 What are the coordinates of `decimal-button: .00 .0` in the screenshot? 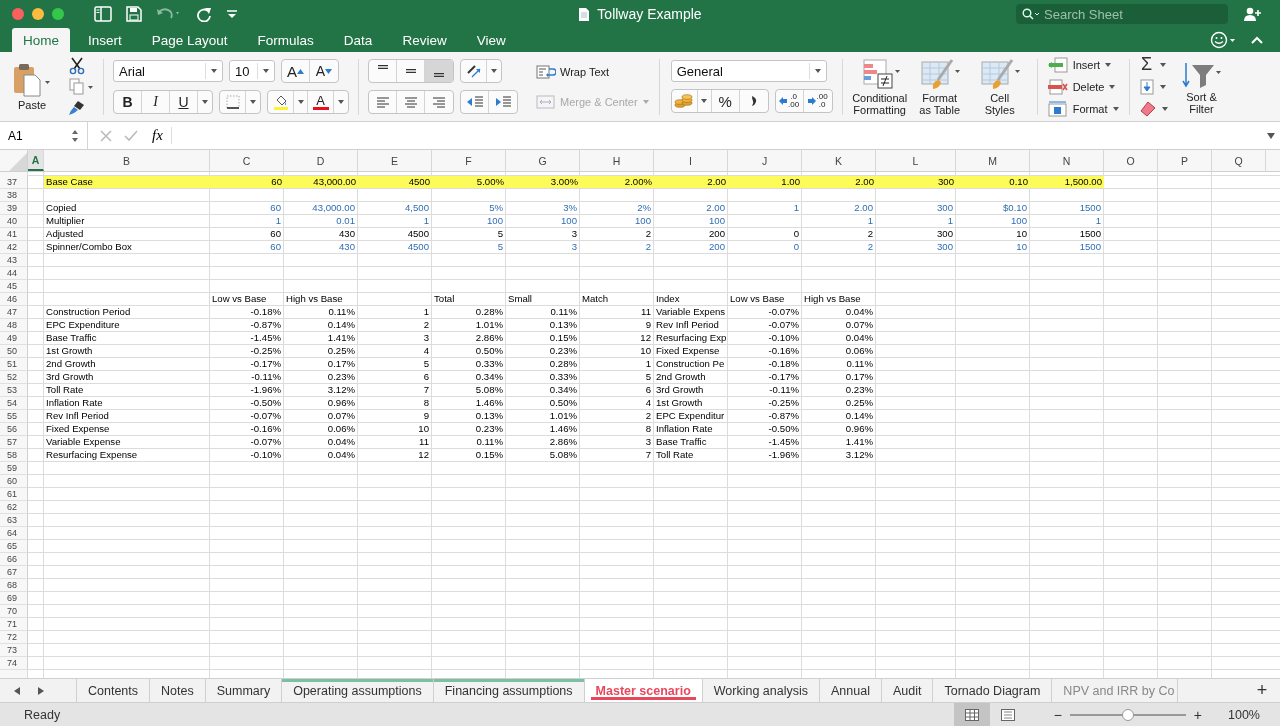 It's located at (817, 101).